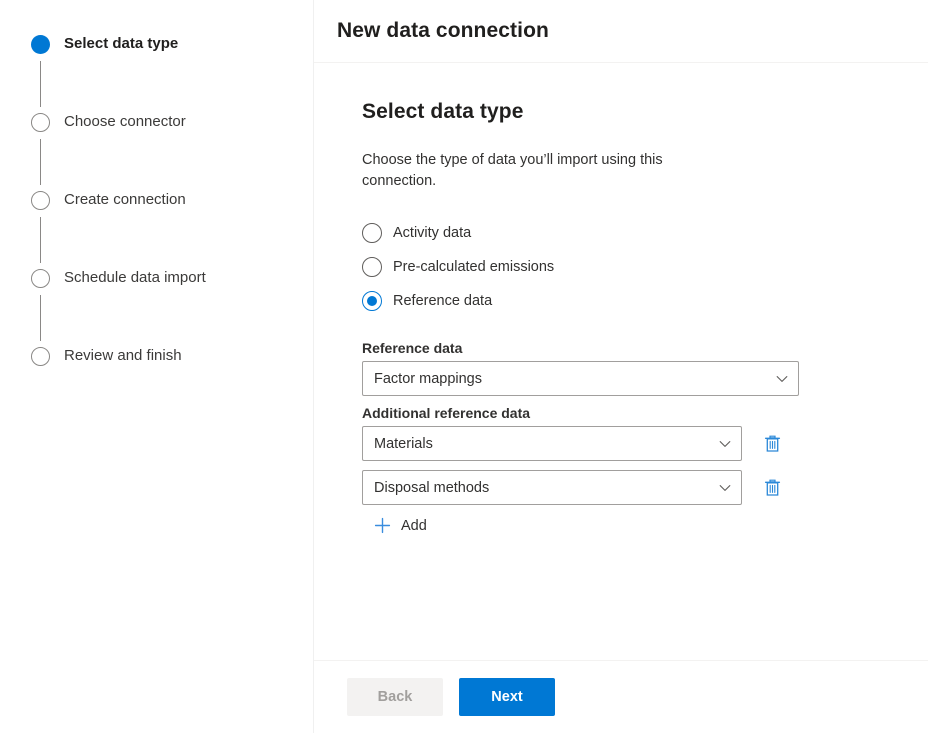 The height and width of the screenshot is (733, 928). Describe the element at coordinates (166, 151) in the screenshot. I see `sidebar-step-choose-connector: Choose connector` at that location.